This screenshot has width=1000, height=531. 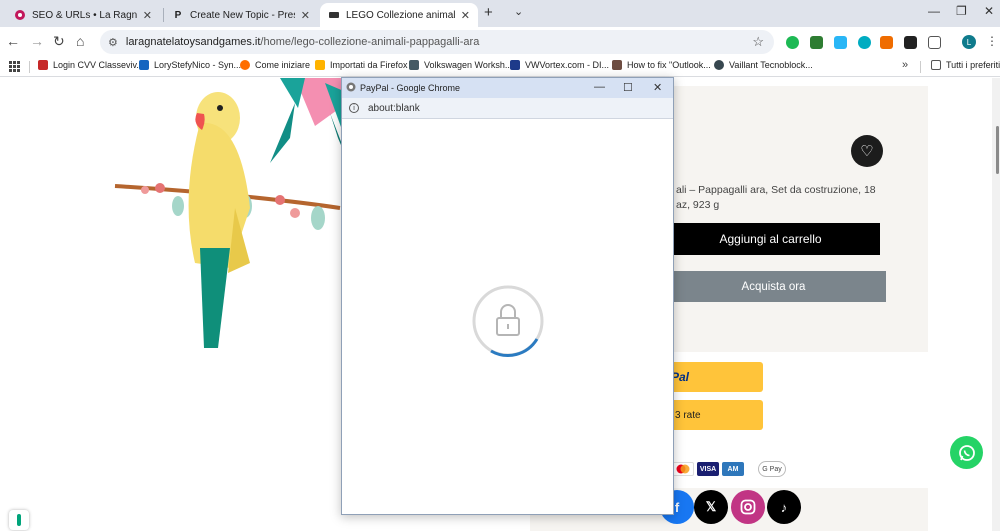 What do you see at coordinates (711, 507) in the screenshot?
I see `x-twitter-icon: 𝕏` at bounding box center [711, 507].